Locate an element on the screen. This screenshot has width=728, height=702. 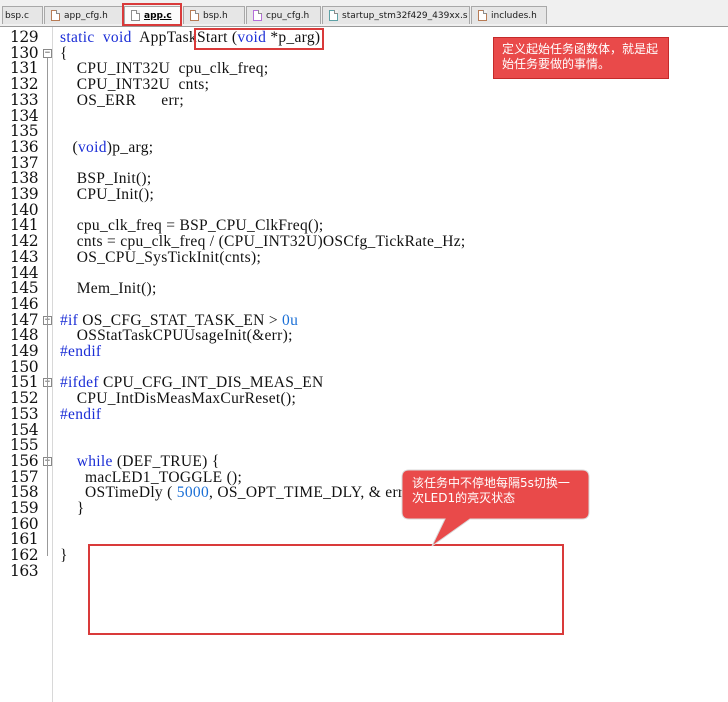
callout-led-toggle: 该任务中不停地每隔5s切换一次LED1的亮灭状态 is located at coordinates (491, 490).